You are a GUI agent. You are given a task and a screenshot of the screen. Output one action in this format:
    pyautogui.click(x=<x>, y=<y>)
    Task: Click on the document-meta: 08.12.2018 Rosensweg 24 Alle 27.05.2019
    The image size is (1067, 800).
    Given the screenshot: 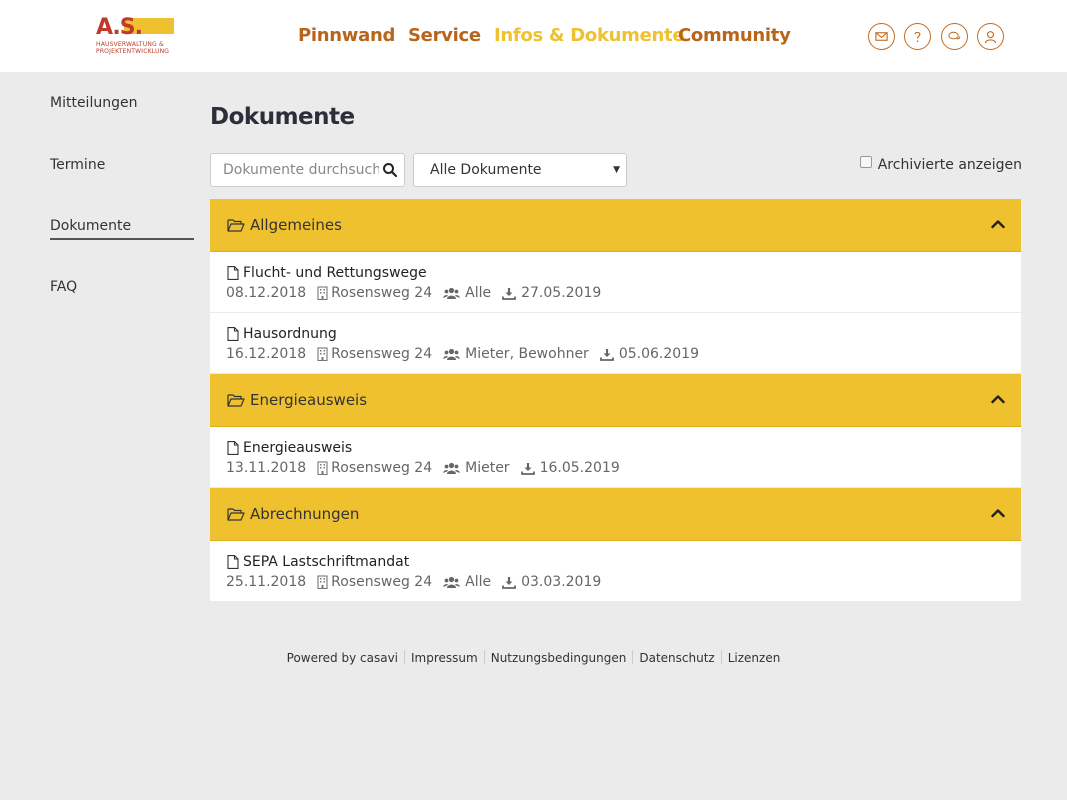 What is the action you would take?
    pyautogui.click(x=413, y=293)
    